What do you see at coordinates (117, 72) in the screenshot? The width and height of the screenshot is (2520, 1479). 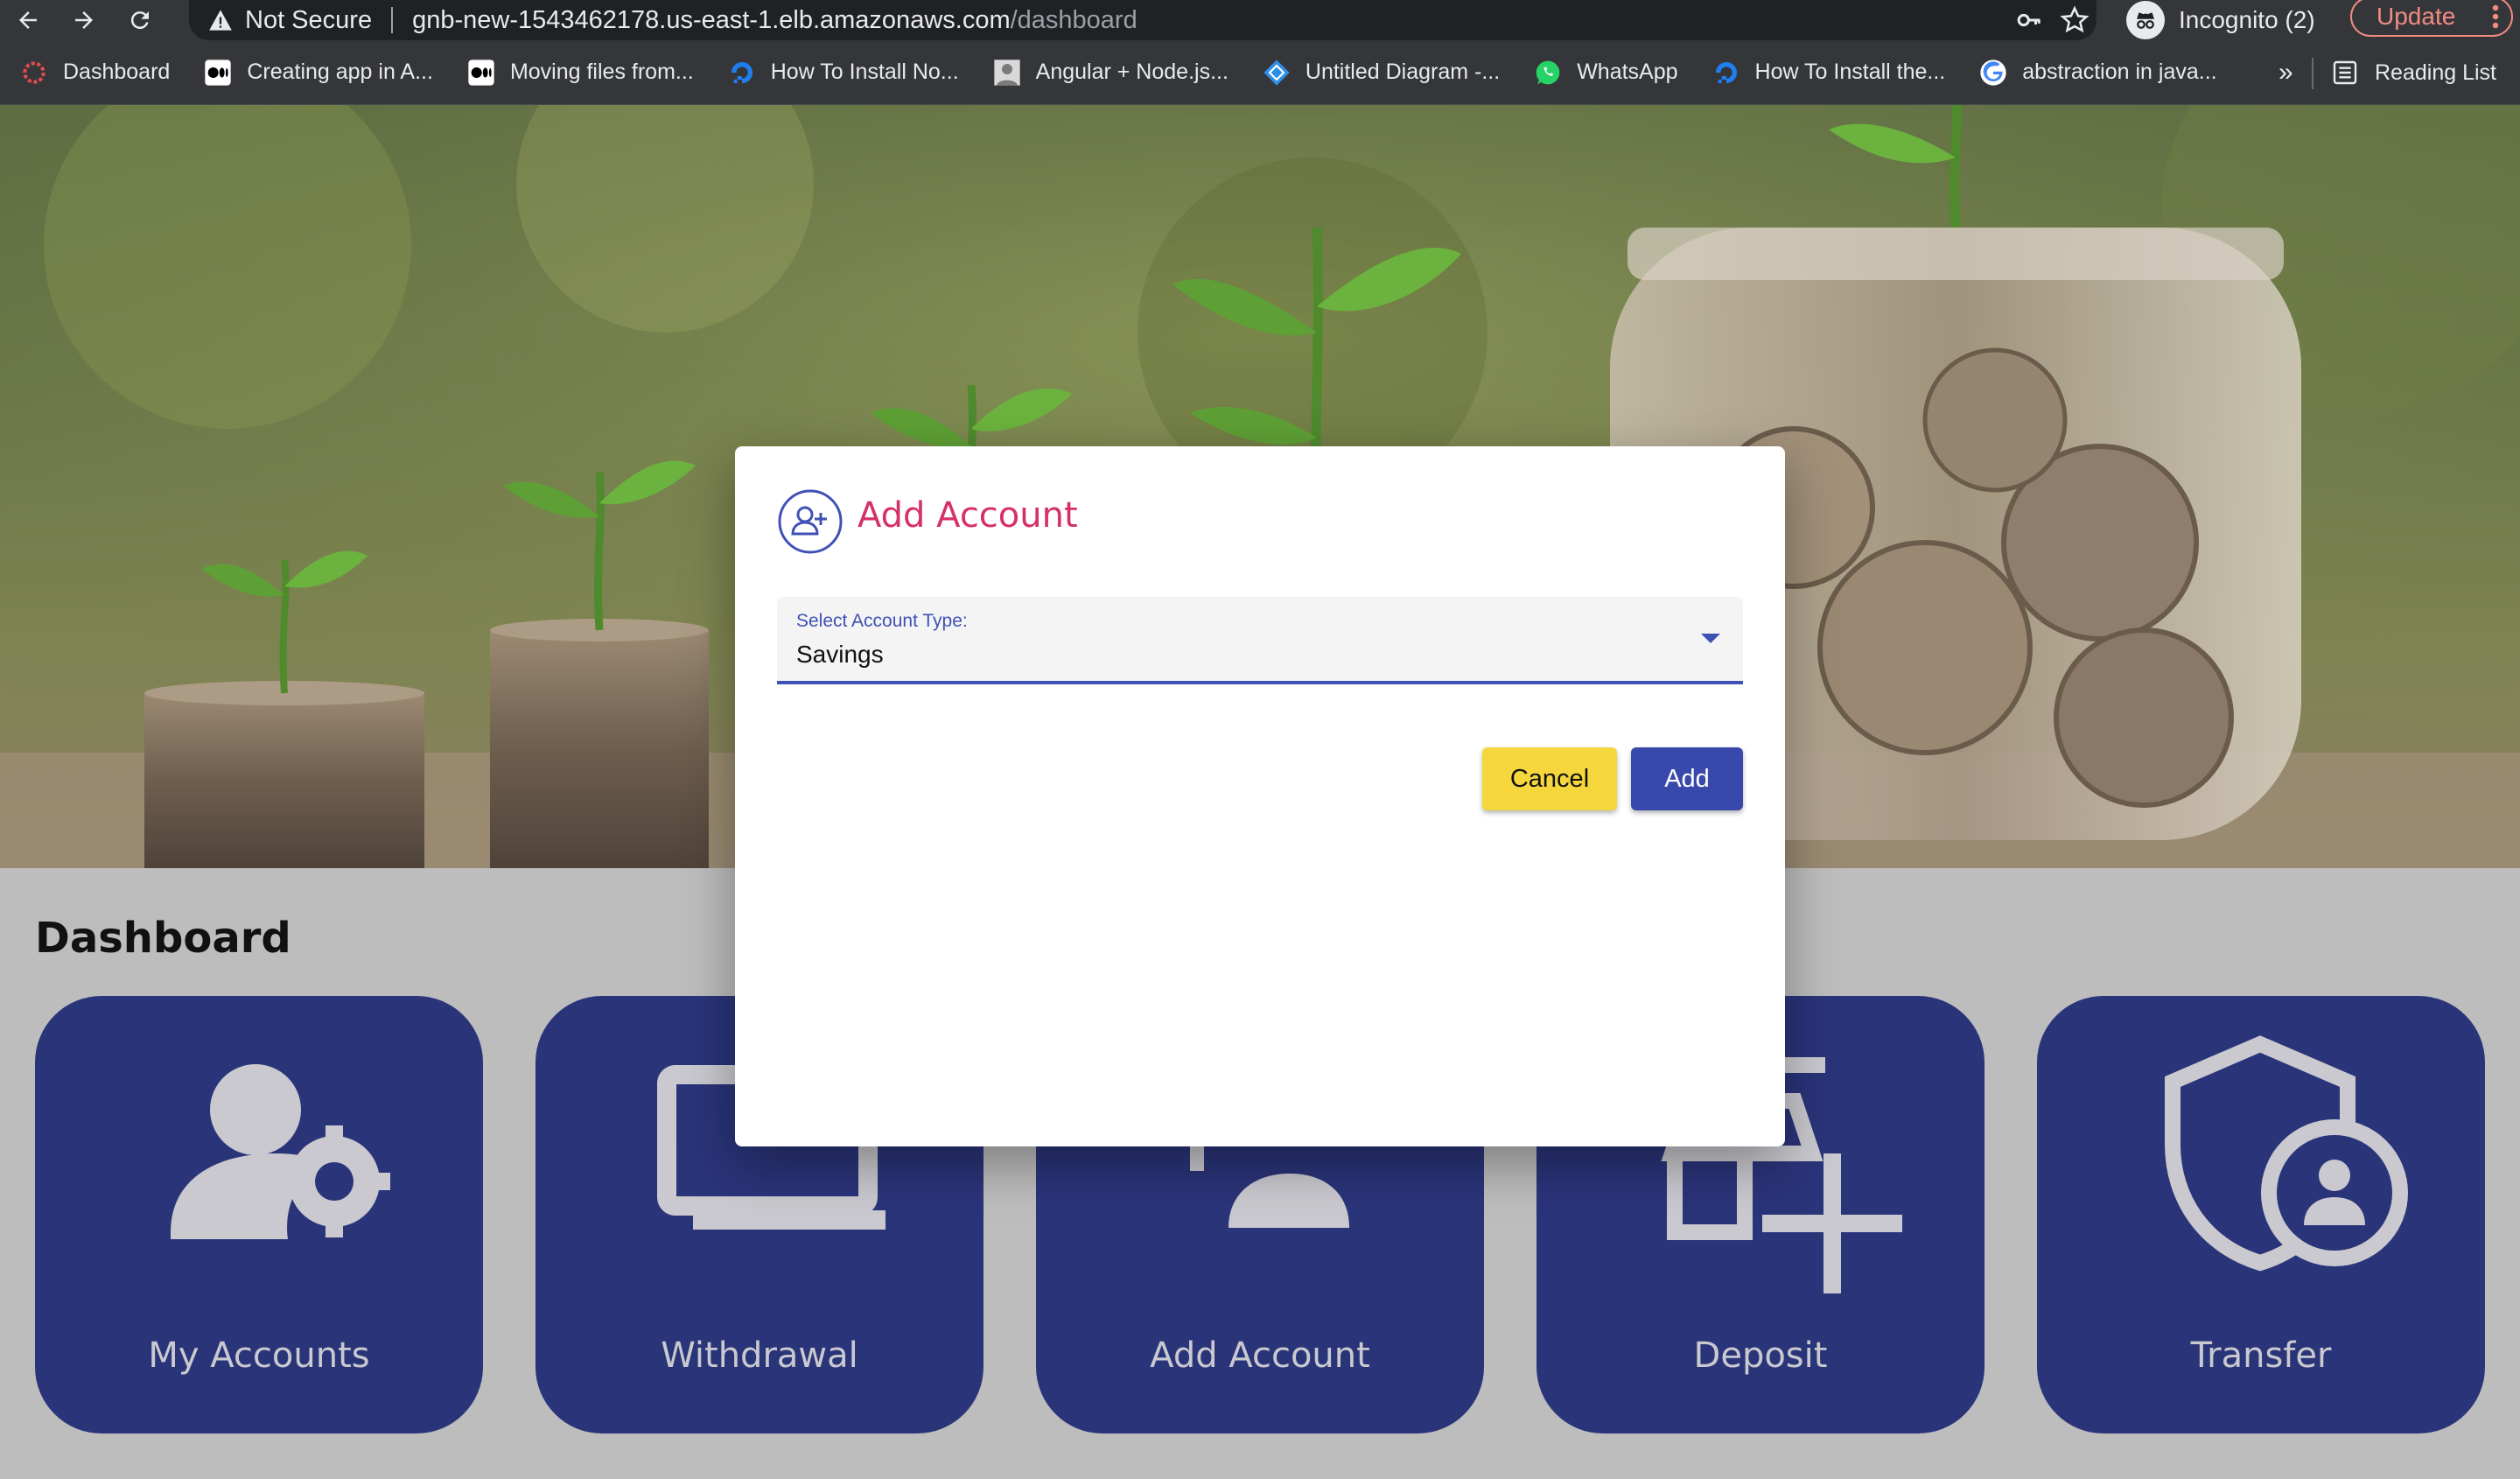 I see `bookmark-label: Dashboard` at bounding box center [117, 72].